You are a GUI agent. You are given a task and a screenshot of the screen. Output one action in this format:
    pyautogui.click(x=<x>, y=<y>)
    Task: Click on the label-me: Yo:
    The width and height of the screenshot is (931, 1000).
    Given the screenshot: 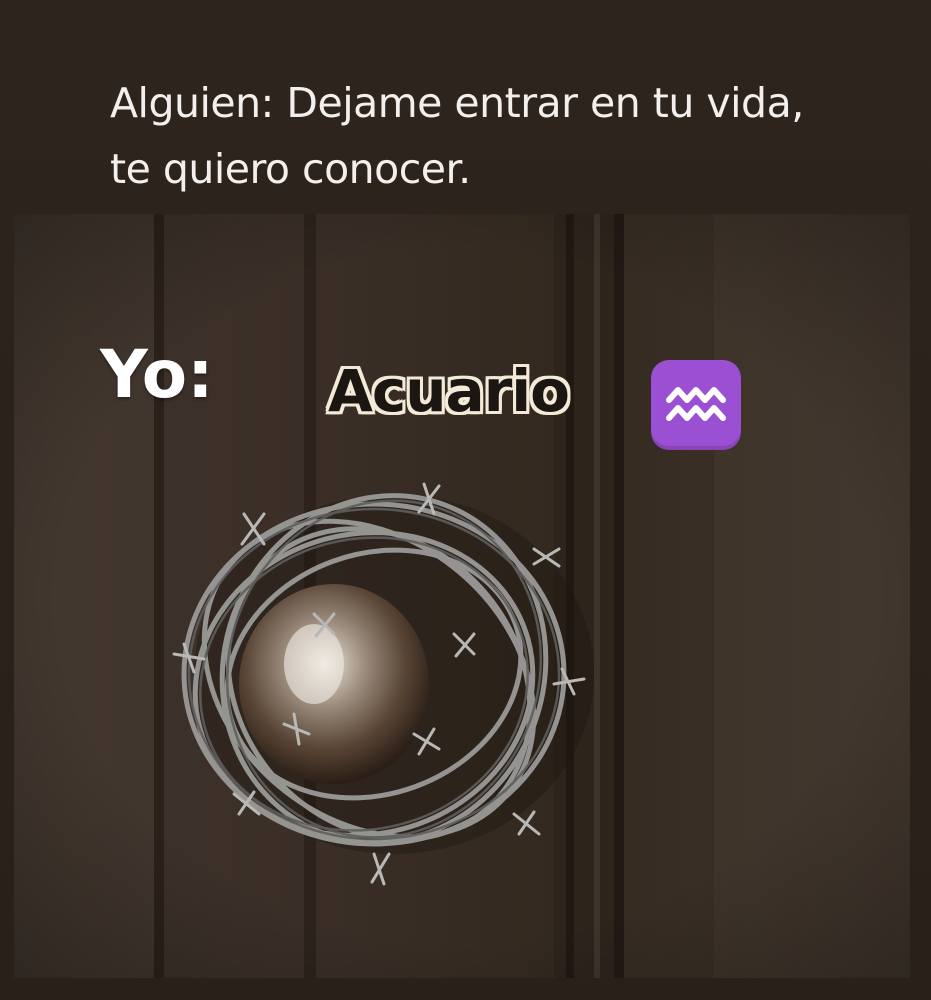 What is the action you would take?
    pyautogui.click(x=157, y=374)
    